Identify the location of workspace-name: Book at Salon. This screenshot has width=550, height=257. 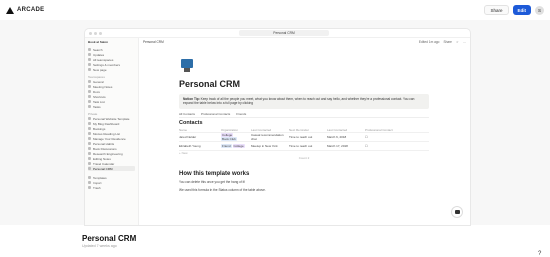
(111, 42).